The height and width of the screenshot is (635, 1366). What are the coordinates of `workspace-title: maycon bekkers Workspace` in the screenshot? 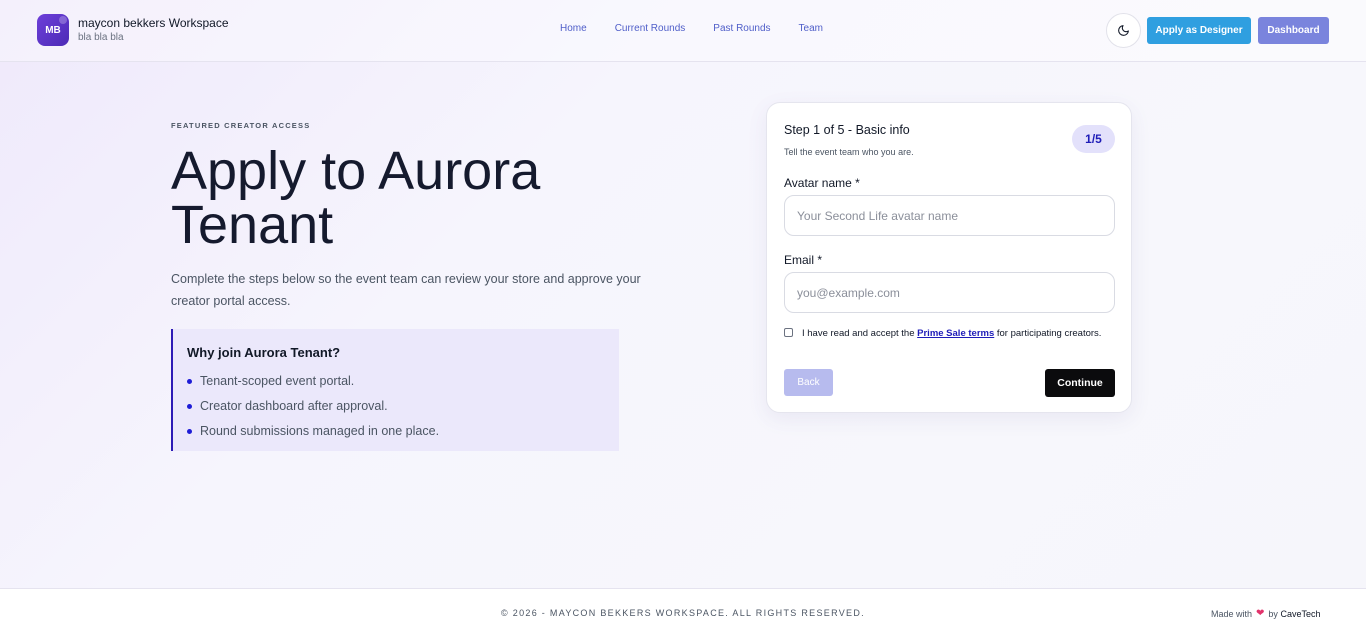 It's located at (153, 22).